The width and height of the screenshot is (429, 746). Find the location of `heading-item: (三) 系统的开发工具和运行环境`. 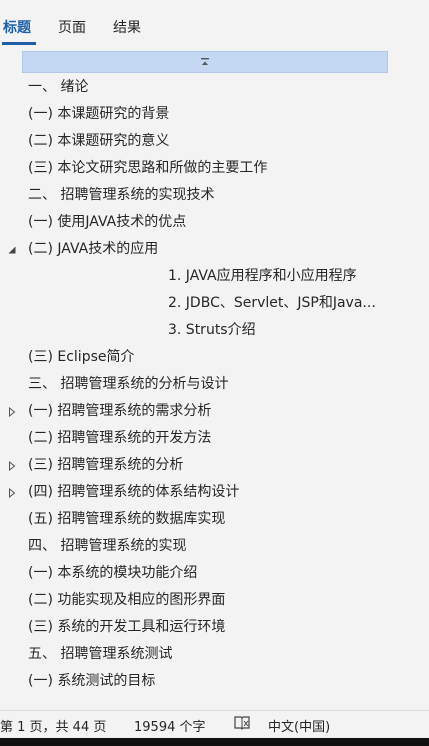

heading-item: (三) 系统的开发工具和运行环境 is located at coordinates (214, 627).